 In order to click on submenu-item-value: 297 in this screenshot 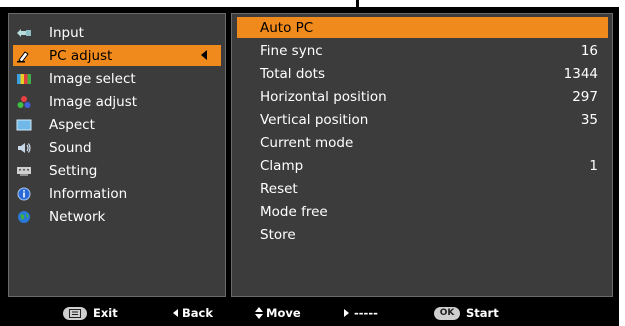, I will do `click(585, 96)`.